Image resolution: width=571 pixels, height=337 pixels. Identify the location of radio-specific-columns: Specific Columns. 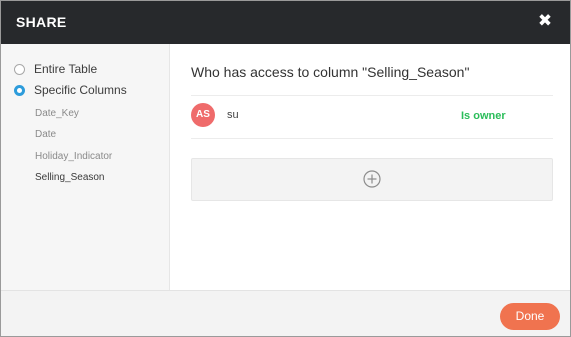
(70, 90).